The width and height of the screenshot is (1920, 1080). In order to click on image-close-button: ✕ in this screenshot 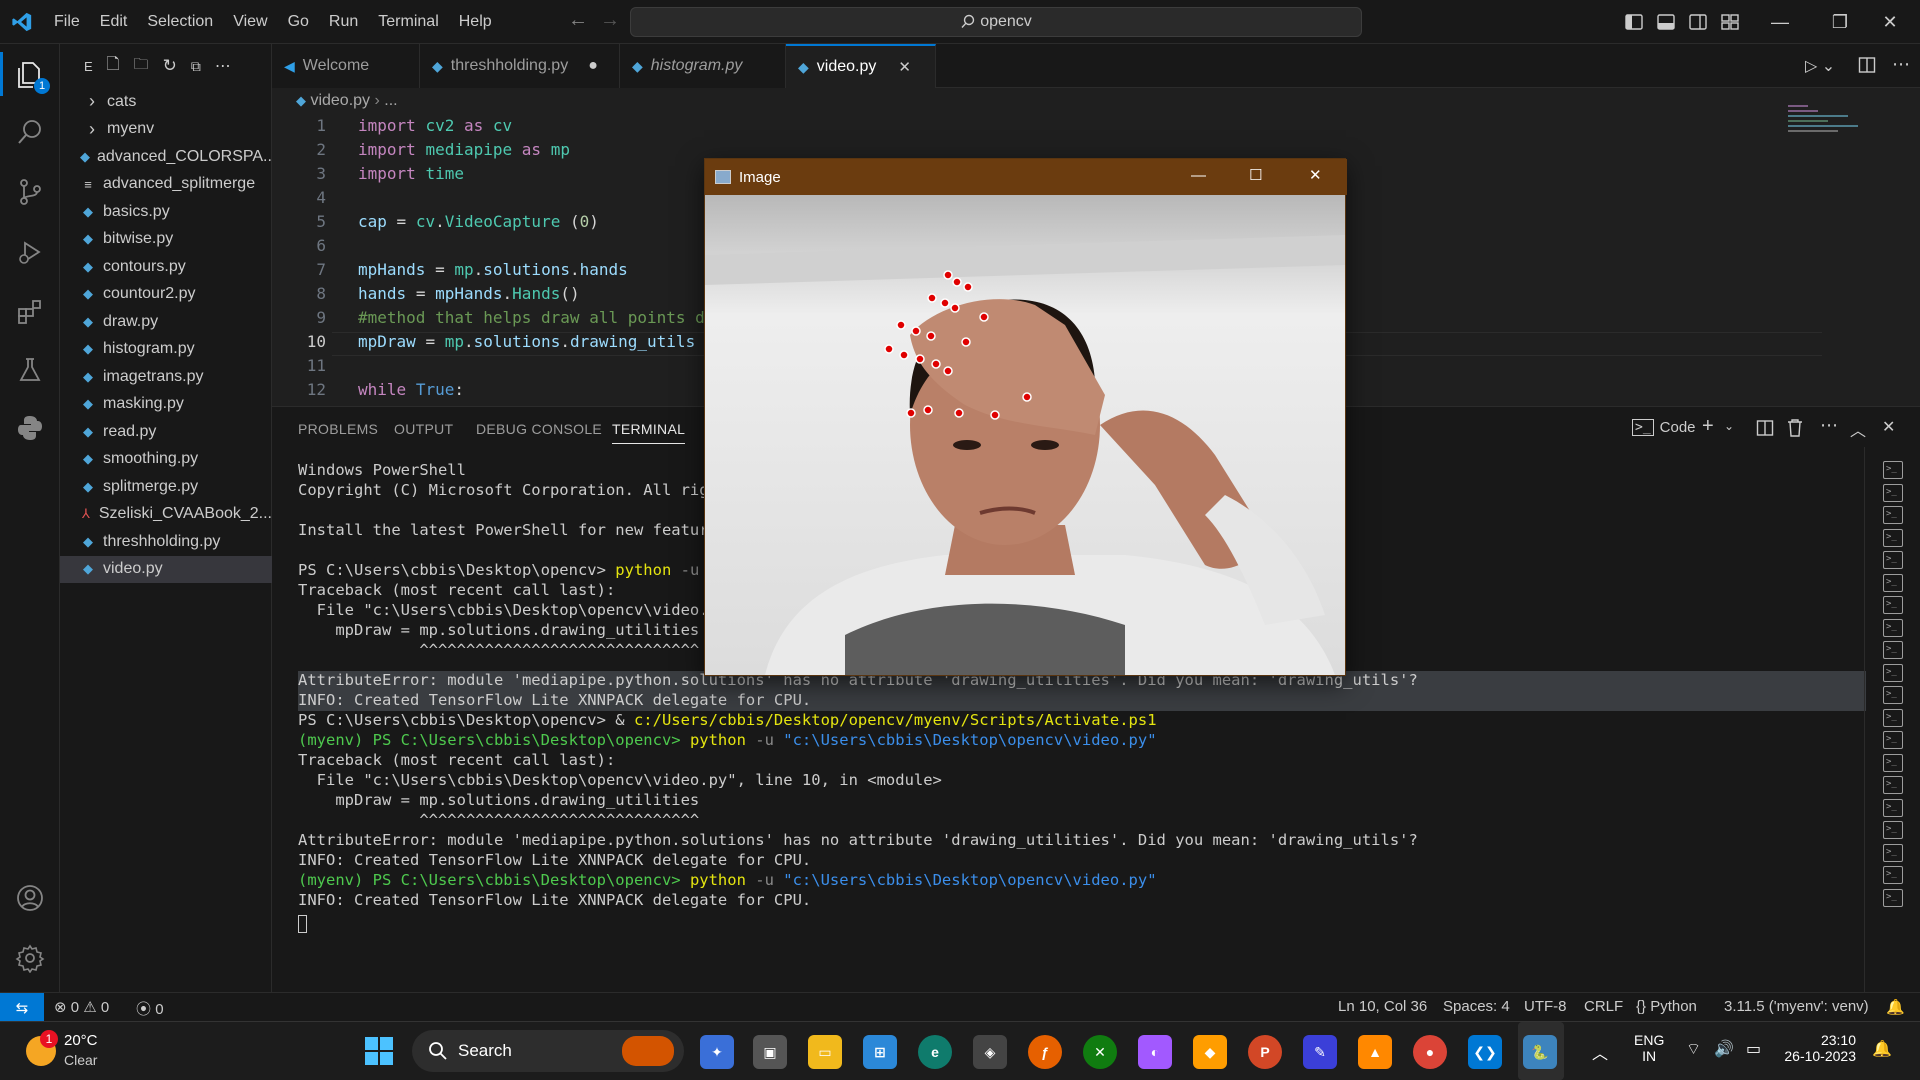, I will do `click(1315, 175)`.